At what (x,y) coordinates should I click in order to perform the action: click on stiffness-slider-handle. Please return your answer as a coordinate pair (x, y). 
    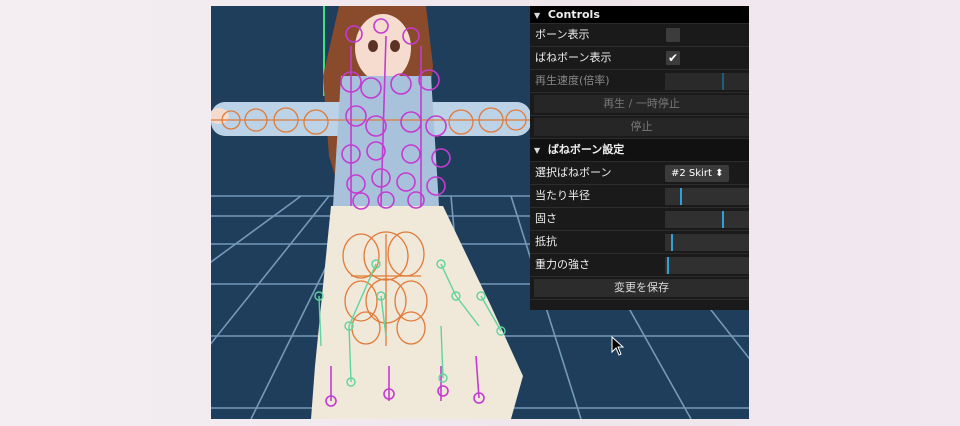
    Looking at the image, I should click on (723, 219).